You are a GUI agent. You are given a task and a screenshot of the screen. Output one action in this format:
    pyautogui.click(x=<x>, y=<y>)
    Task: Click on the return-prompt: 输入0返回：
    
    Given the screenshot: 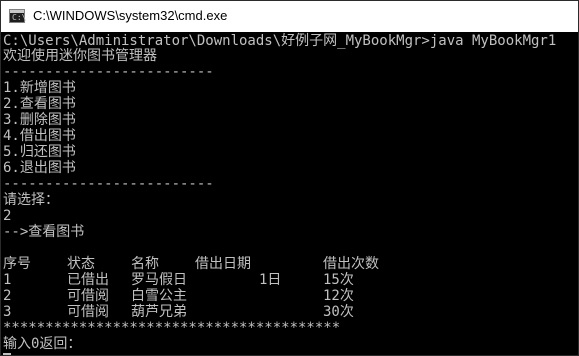 What is the action you would take?
    pyautogui.click(x=42, y=344)
    